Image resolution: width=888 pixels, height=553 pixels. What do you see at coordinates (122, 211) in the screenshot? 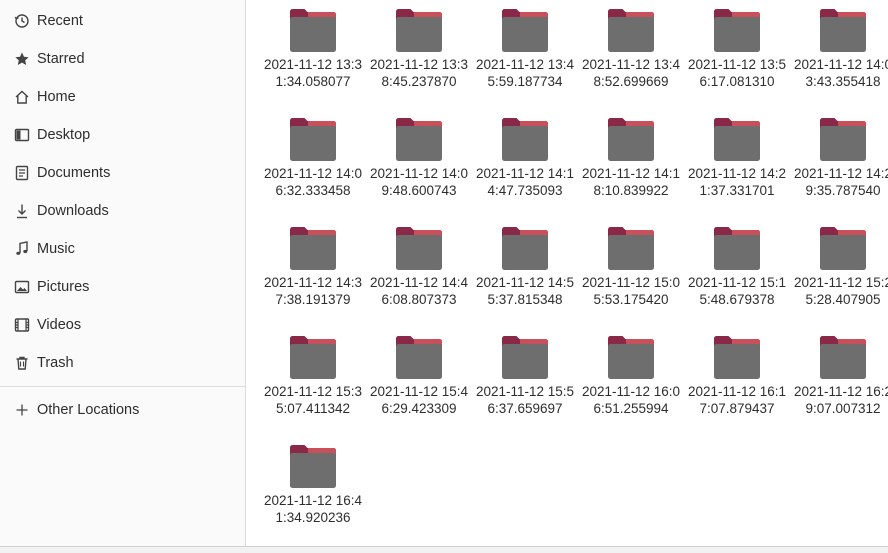
I see `sidebar-item-downloads: Downloads` at bounding box center [122, 211].